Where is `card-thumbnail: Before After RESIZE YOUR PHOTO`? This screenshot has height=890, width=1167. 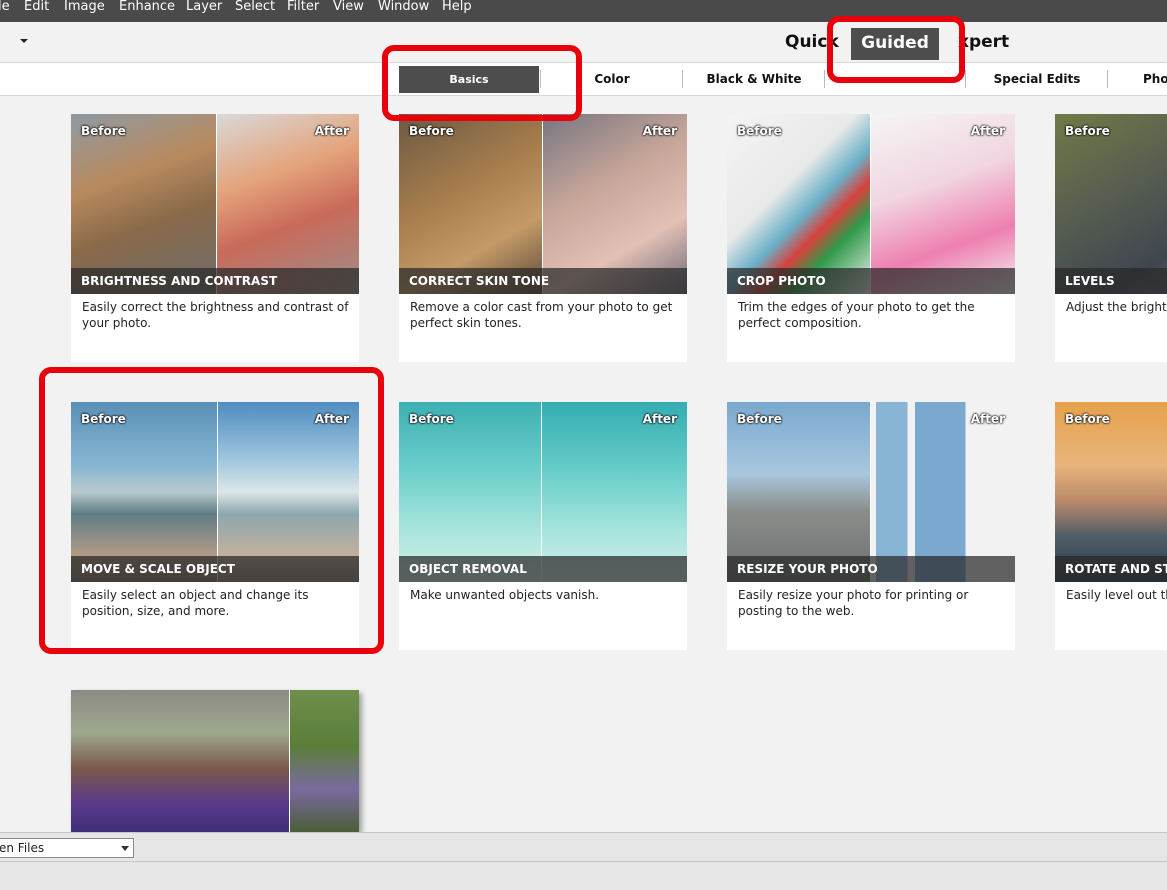
card-thumbnail: Before After RESIZE YOUR PHOTO is located at coordinates (871, 492).